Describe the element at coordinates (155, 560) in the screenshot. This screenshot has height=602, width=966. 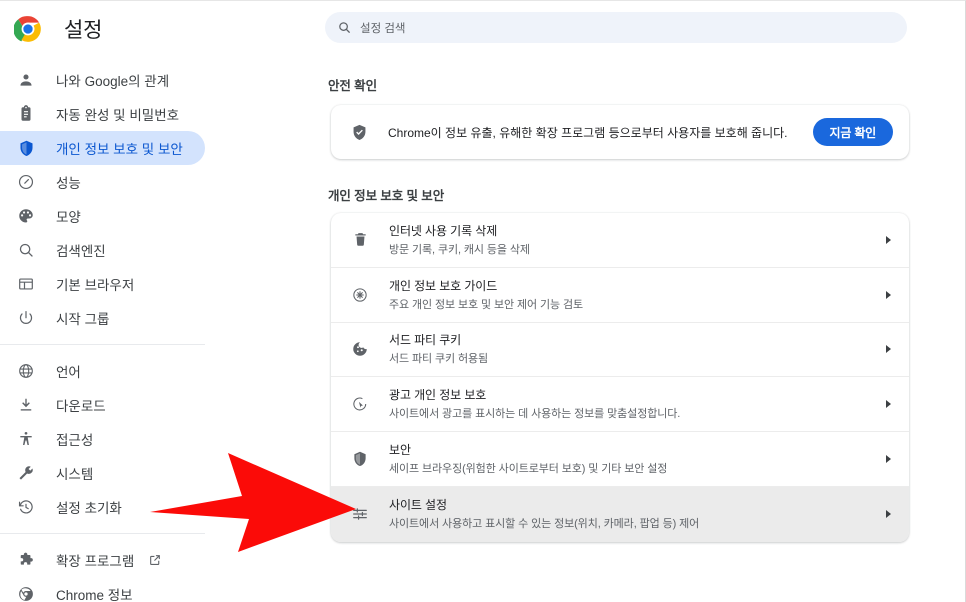
I see `external-link-icon` at that location.